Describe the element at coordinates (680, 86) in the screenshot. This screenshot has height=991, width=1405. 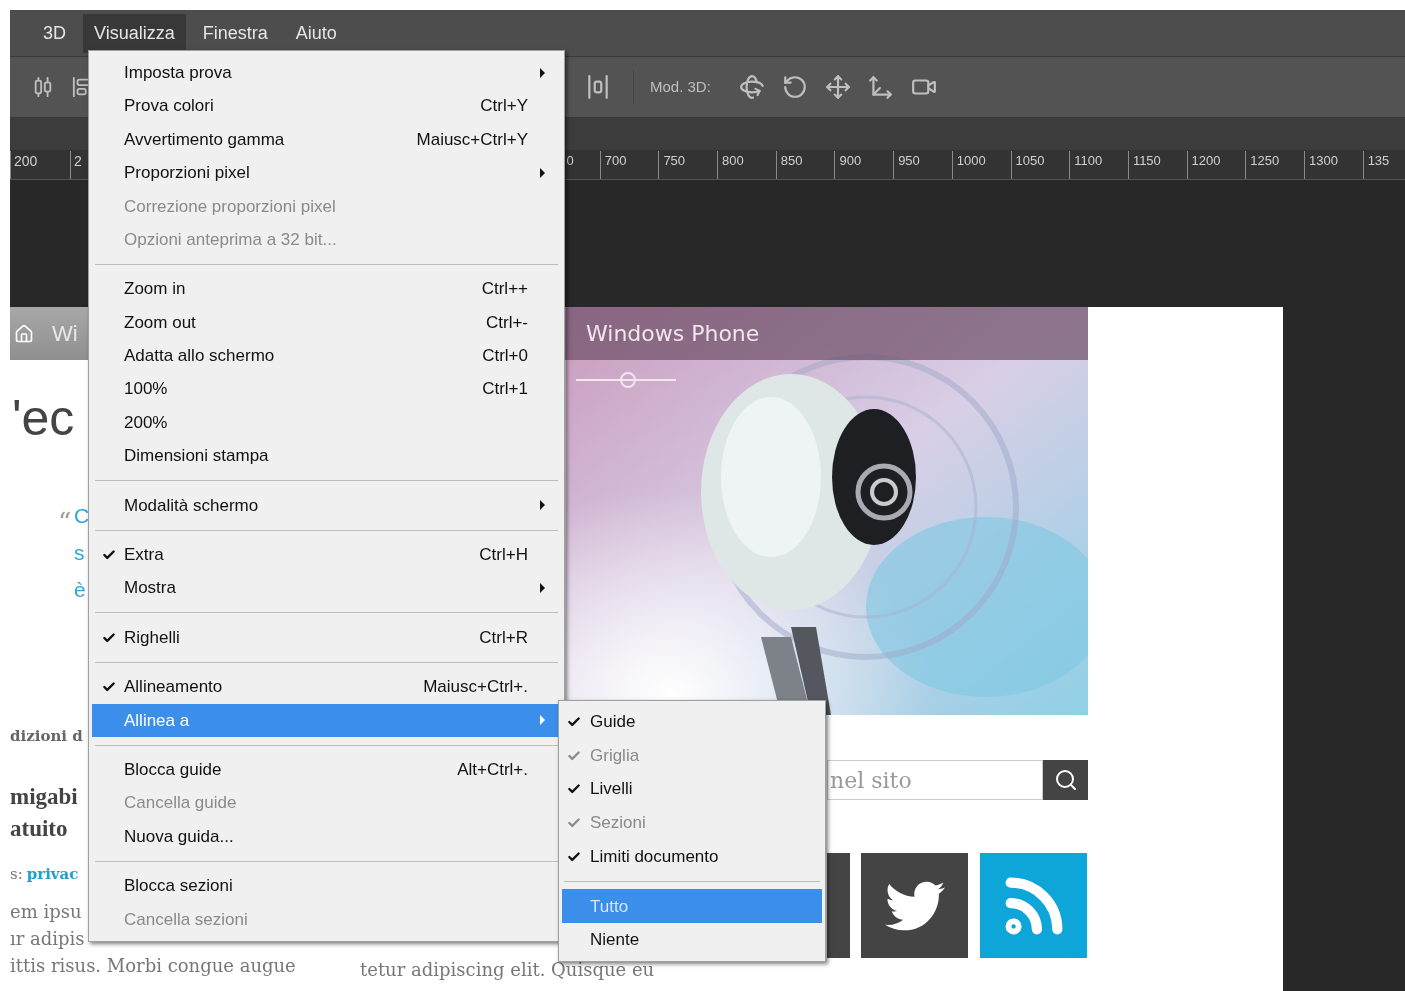
I see `mode-label: Mod. 3D:` at that location.